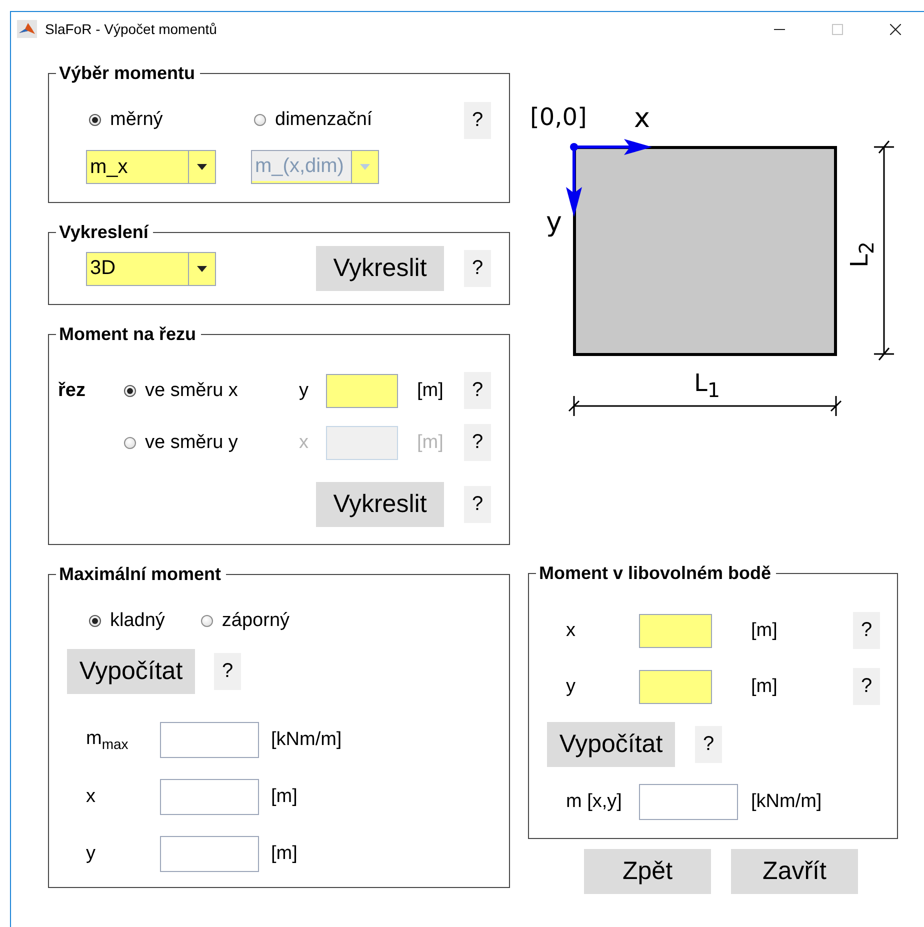  Describe the element at coordinates (151, 269) in the screenshot. I see `dropdown: 3D` at that location.